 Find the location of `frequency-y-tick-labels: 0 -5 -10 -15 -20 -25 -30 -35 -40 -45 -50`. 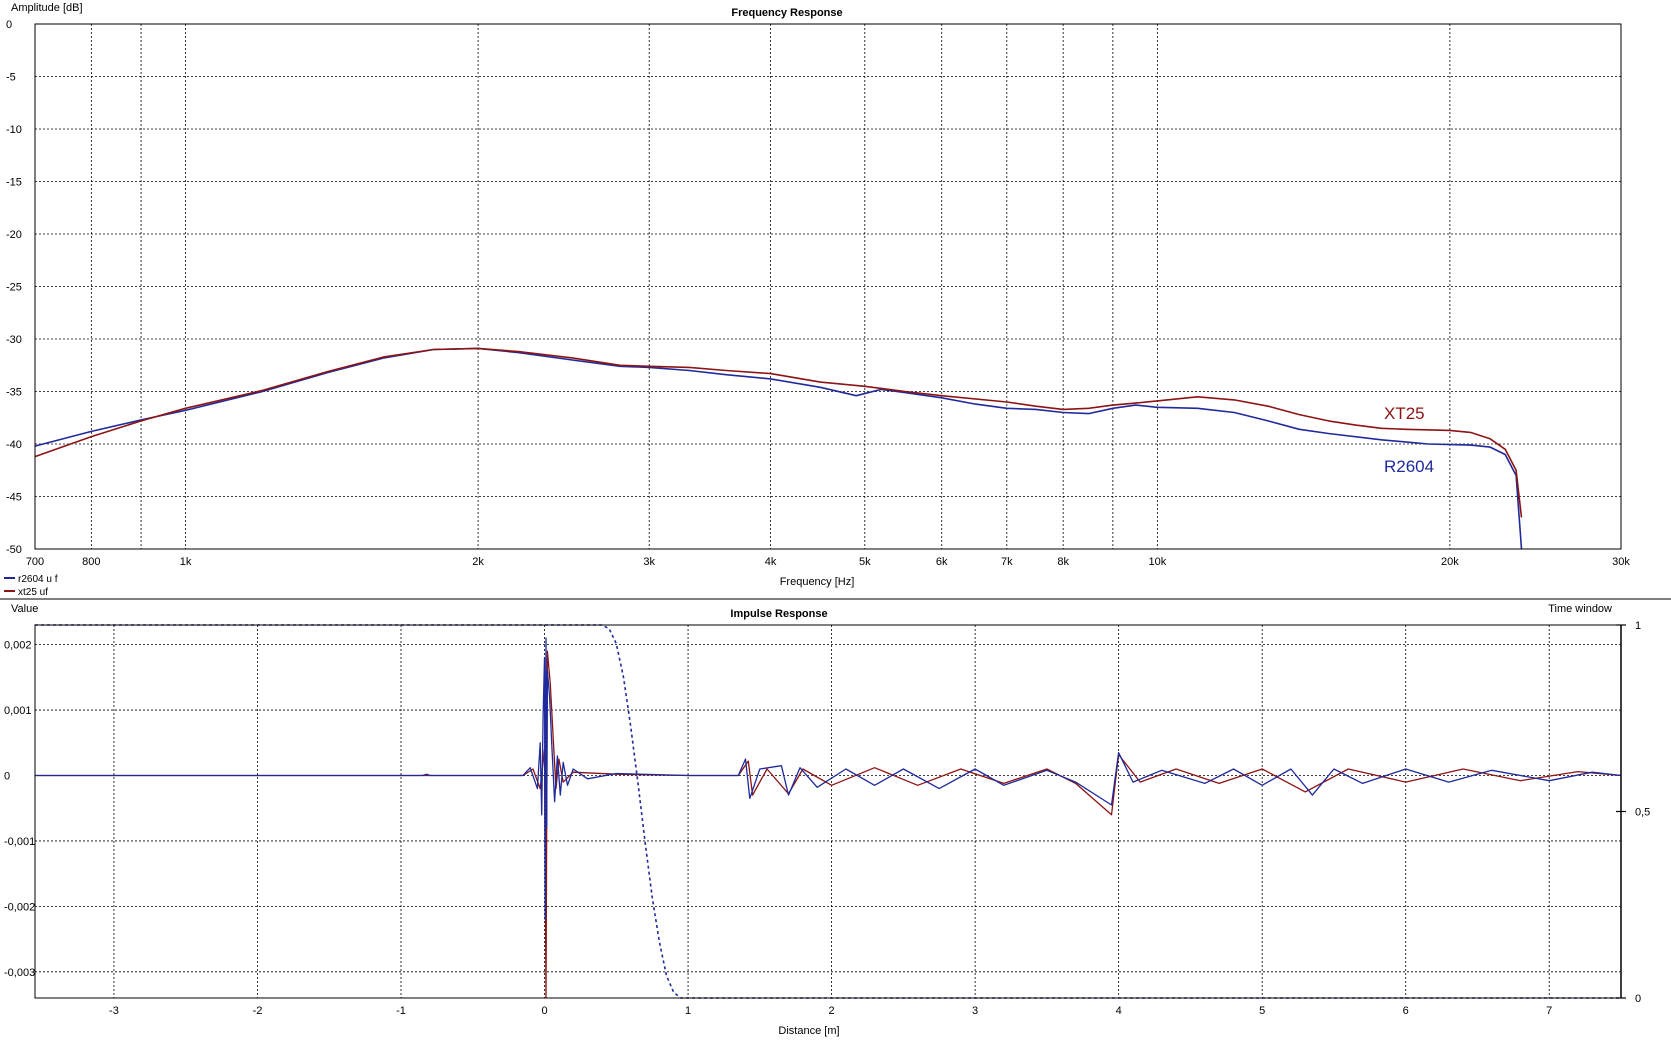

frequency-y-tick-labels: 0 -5 -10 -15 -20 -25 -30 -35 -40 -45 -50 is located at coordinates (14, 287).